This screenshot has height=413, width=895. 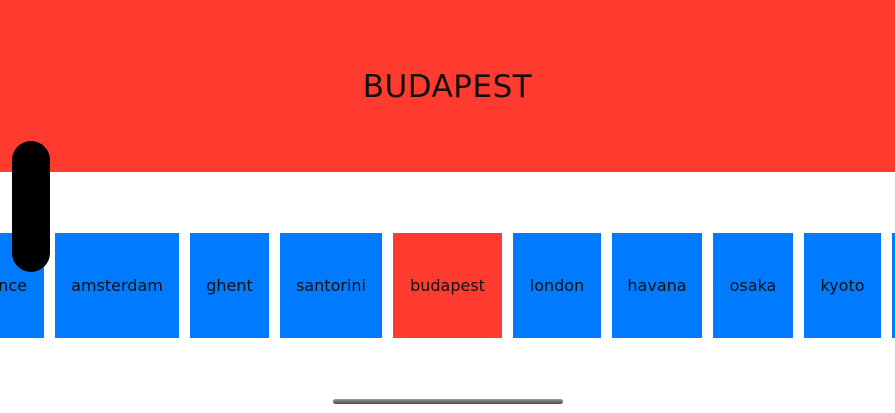 I want to click on home-indicator, so click(x=448, y=401).